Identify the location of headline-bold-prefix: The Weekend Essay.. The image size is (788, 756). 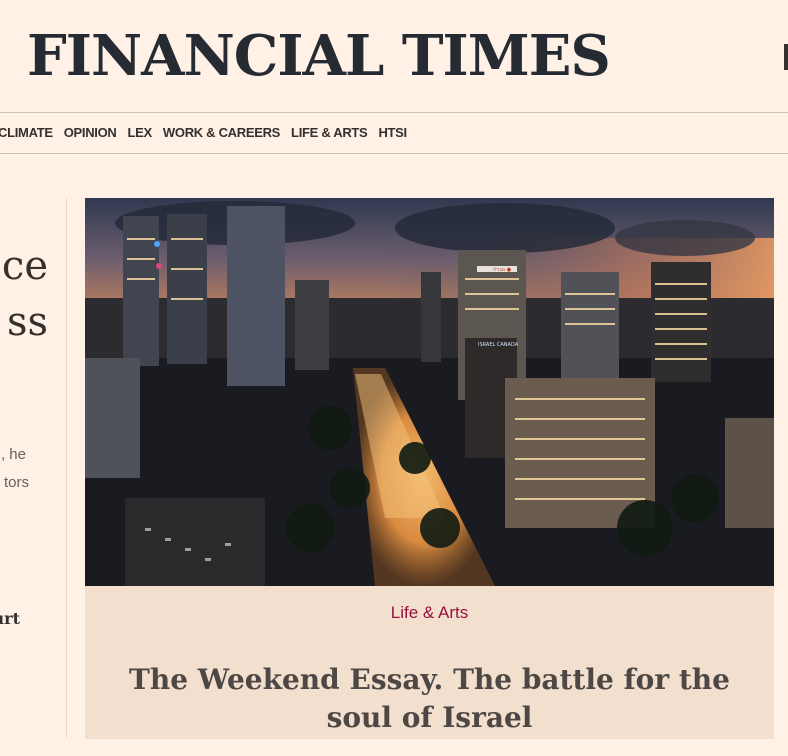
(286, 680).